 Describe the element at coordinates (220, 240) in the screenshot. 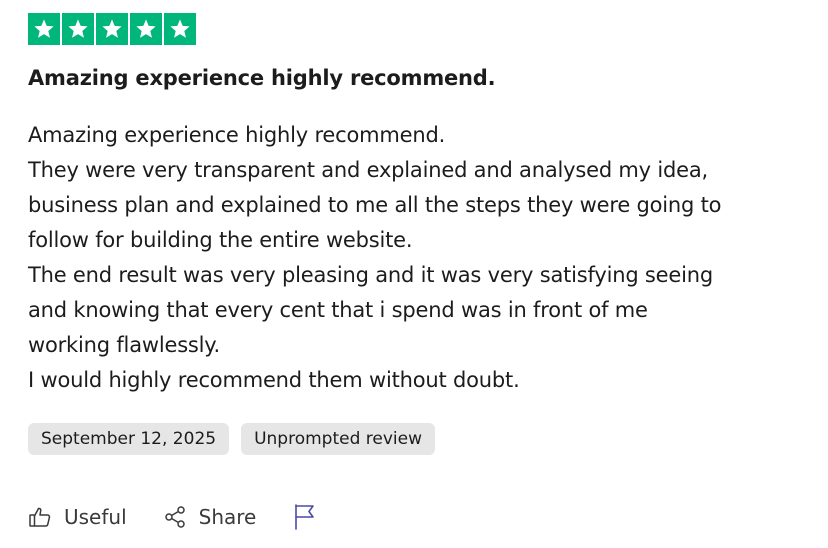

I see `review-body-line: follow for building the entire website.` at that location.